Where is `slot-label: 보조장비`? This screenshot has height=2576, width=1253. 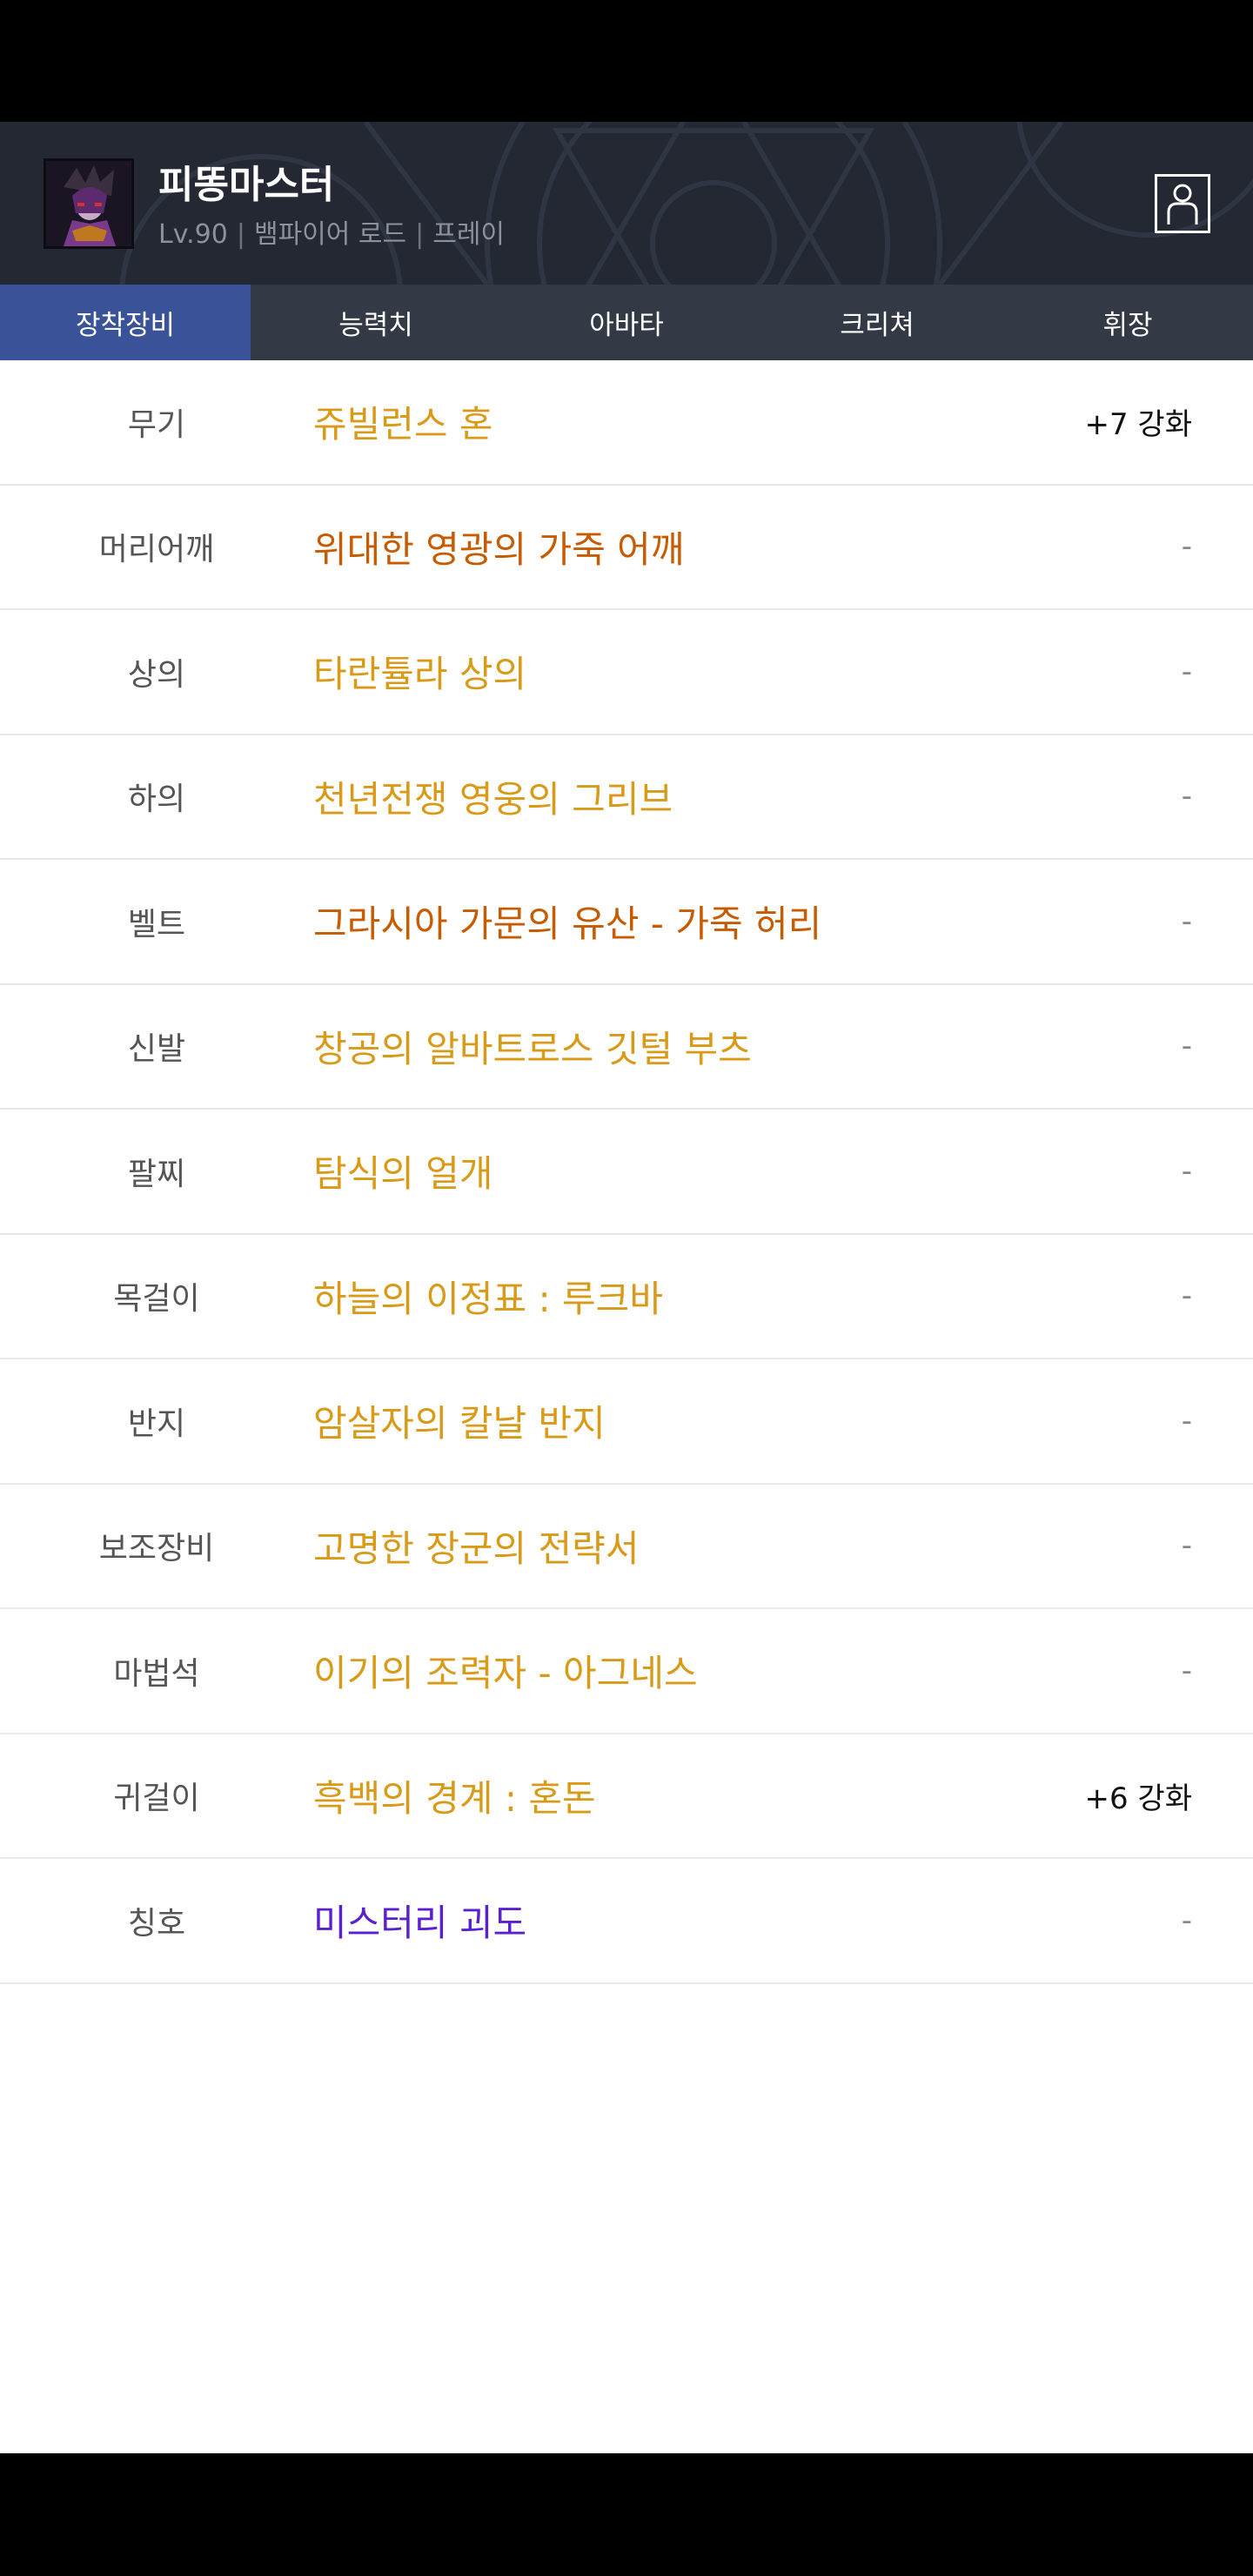
slot-label: 보조장비 is located at coordinates (156, 1549).